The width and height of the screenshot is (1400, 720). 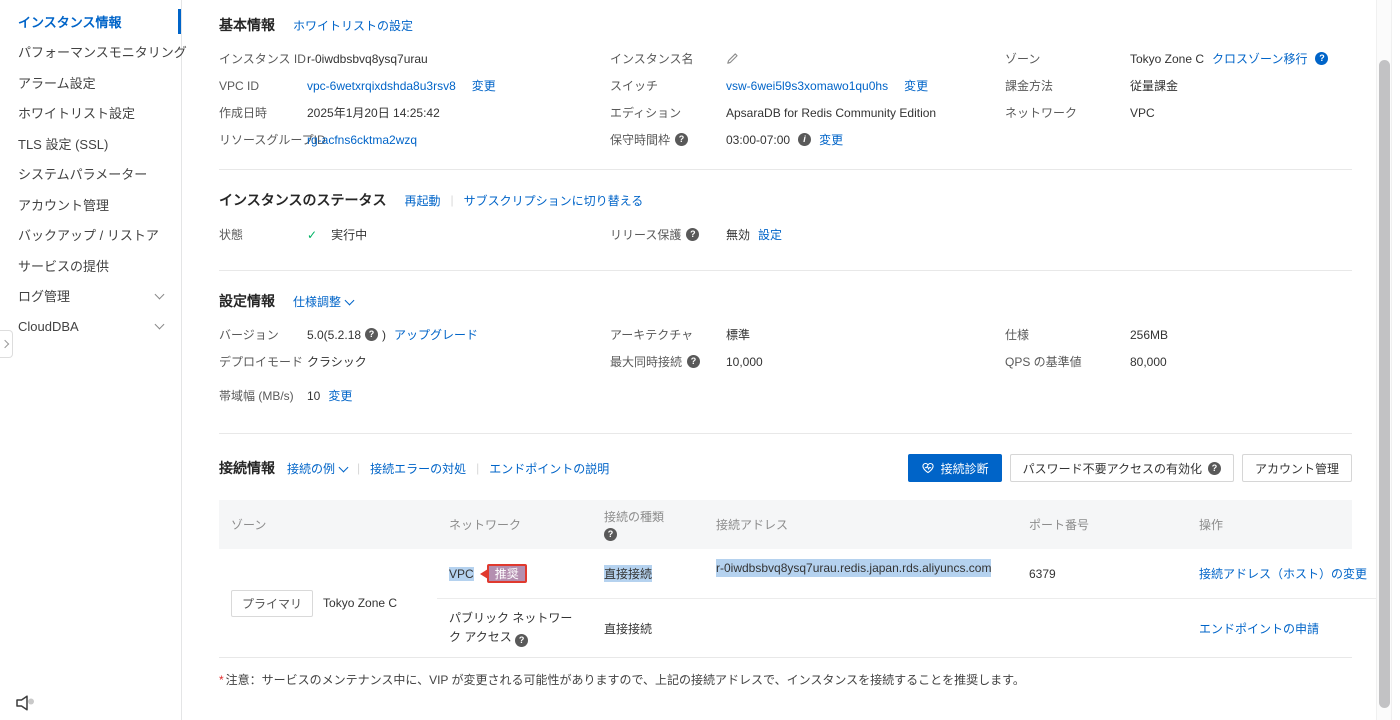 I want to click on port-cell: 6379, so click(x=1102, y=574).